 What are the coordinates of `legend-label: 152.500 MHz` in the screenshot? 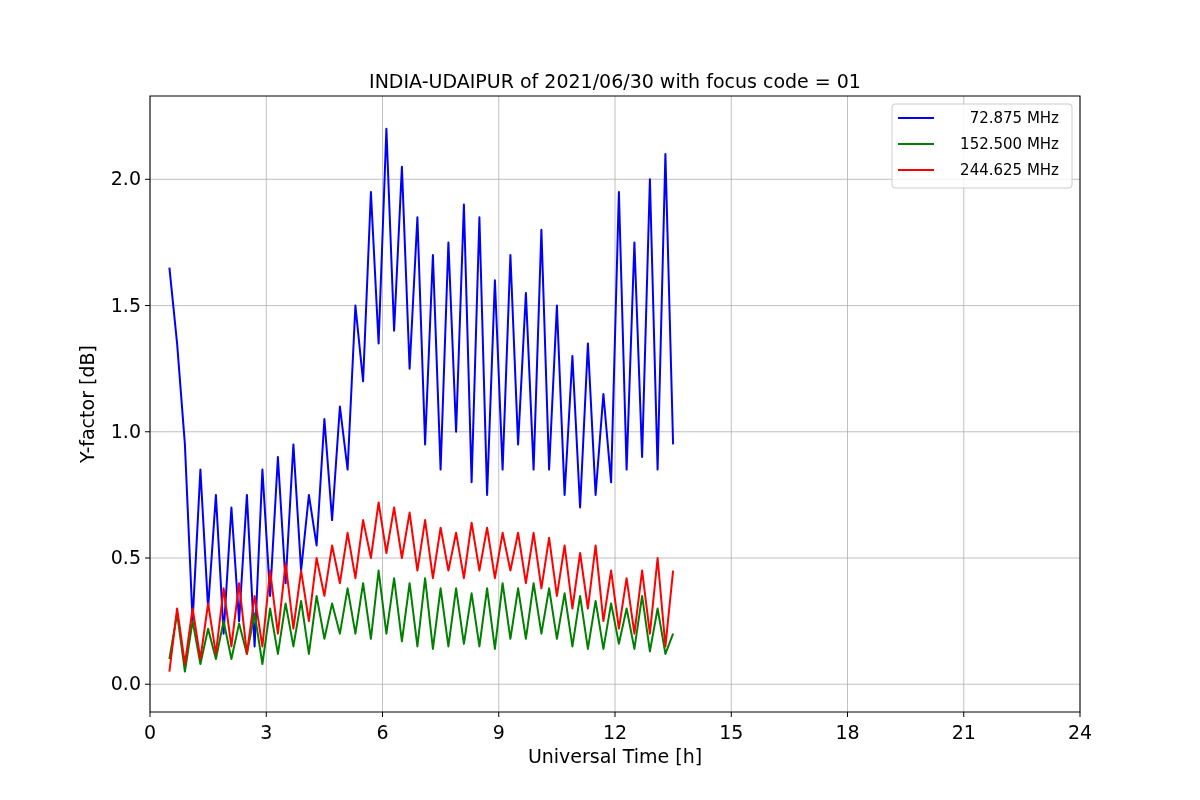 It's located at (1009, 144).